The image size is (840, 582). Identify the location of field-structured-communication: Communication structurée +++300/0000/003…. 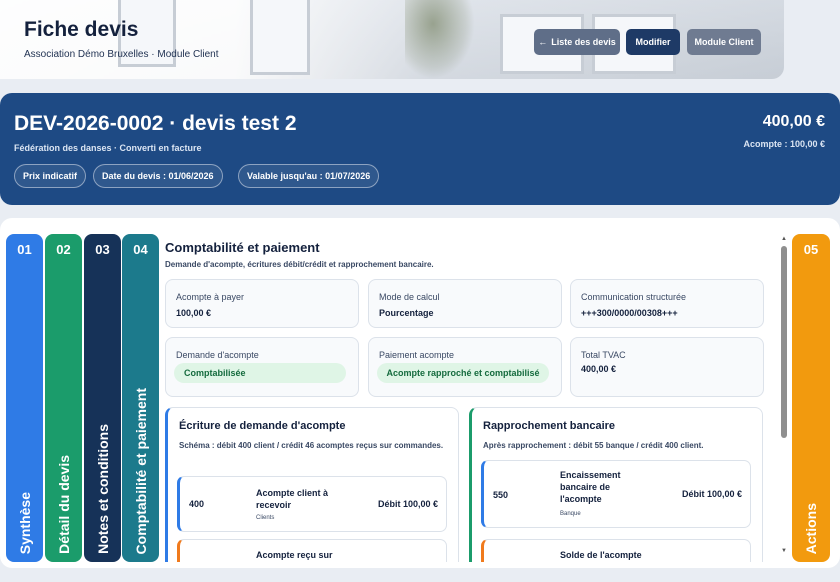
(667, 303).